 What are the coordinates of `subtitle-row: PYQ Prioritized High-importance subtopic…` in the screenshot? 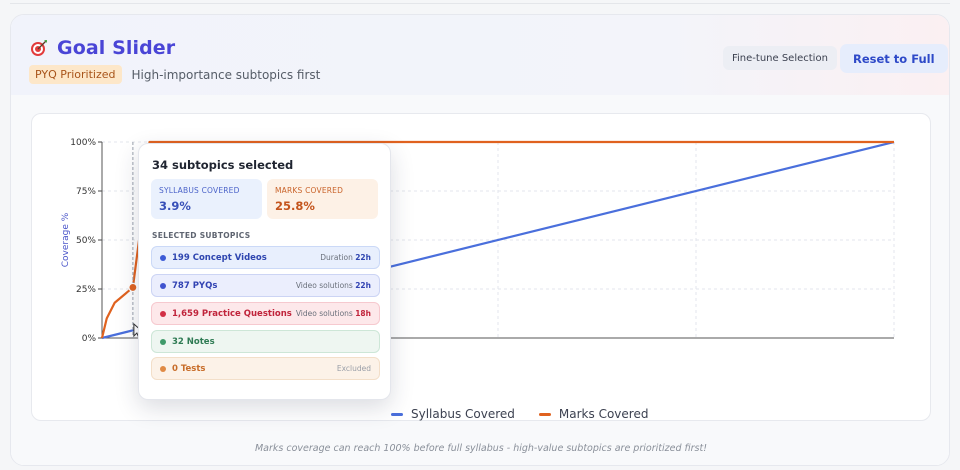 It's located at (174, 74).